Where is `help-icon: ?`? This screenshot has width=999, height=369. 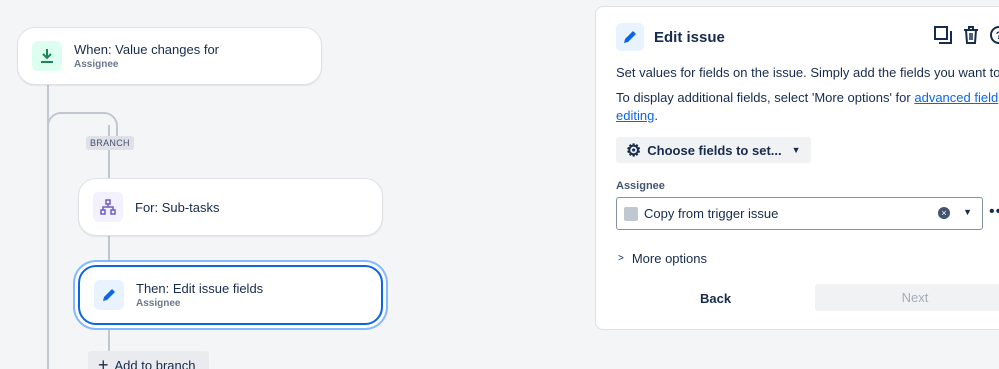
help-icon: ? is located at coordinates (994, 37).